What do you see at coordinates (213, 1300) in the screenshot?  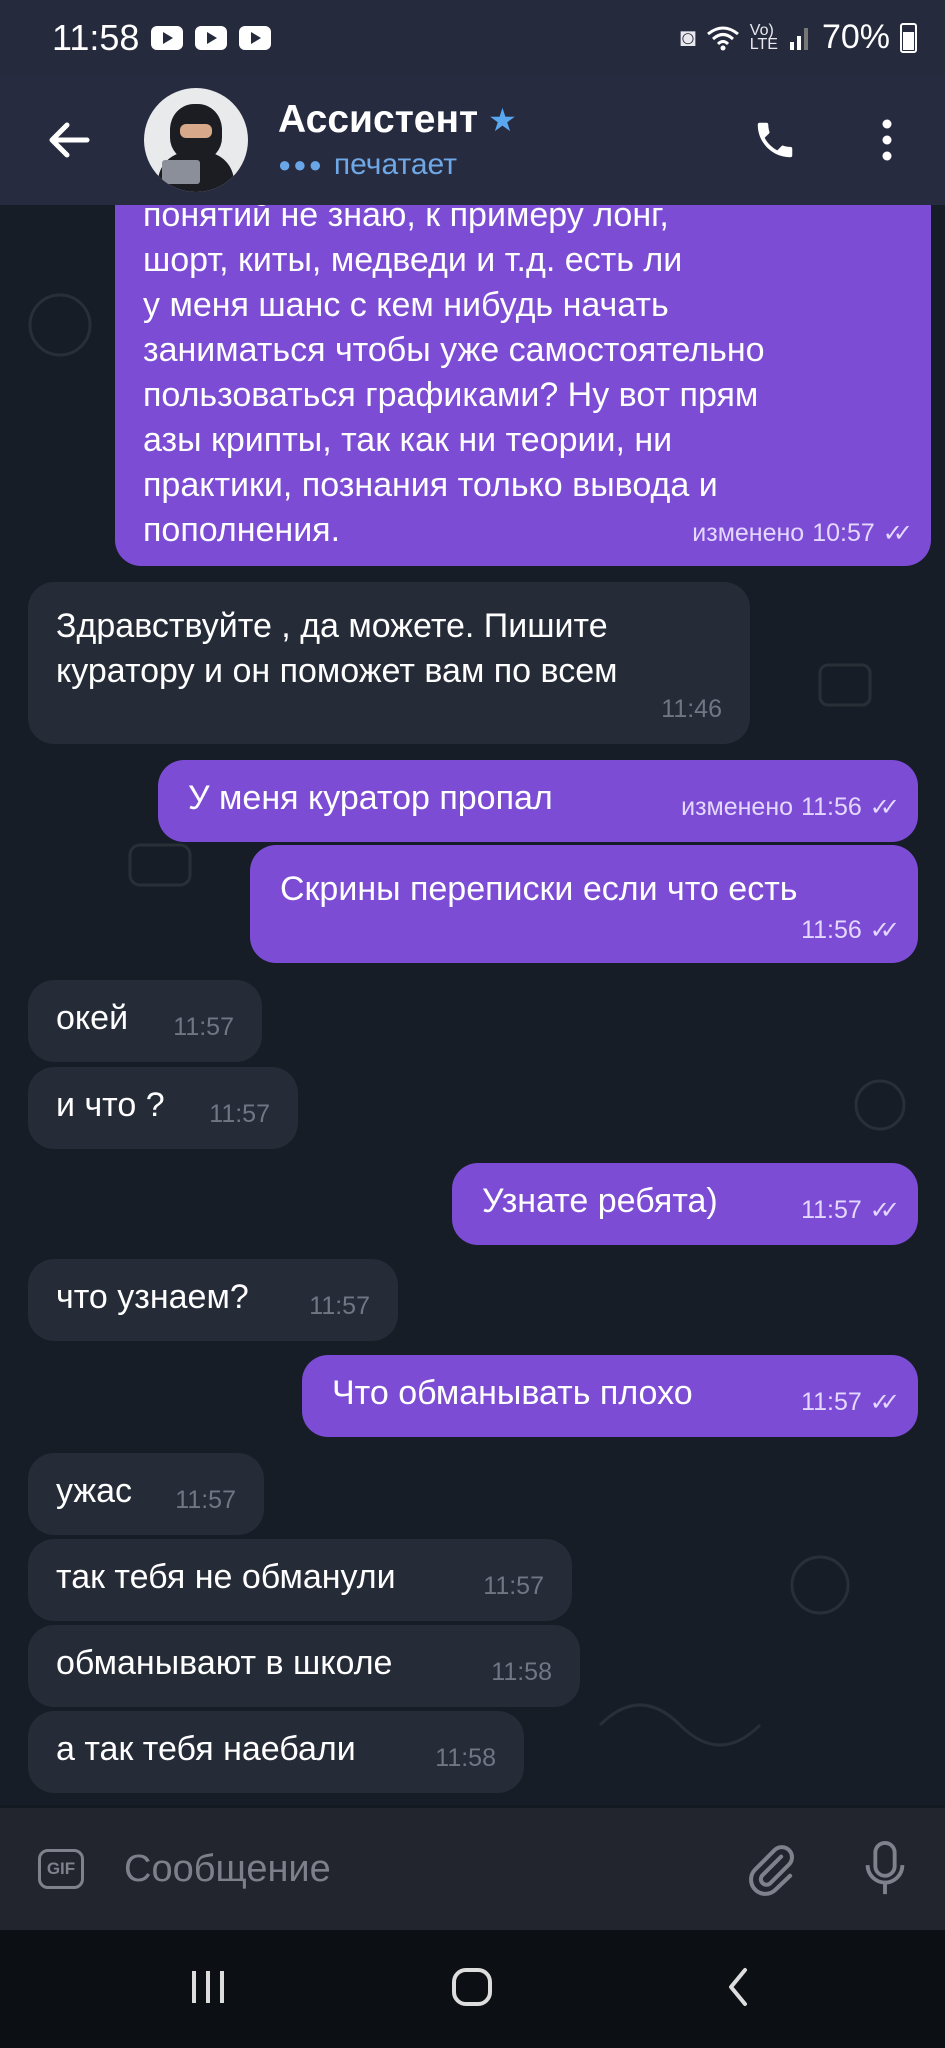 I see `message-bubble-incoming: что узнаем? 11:57` at bounding box center [213, 1300].